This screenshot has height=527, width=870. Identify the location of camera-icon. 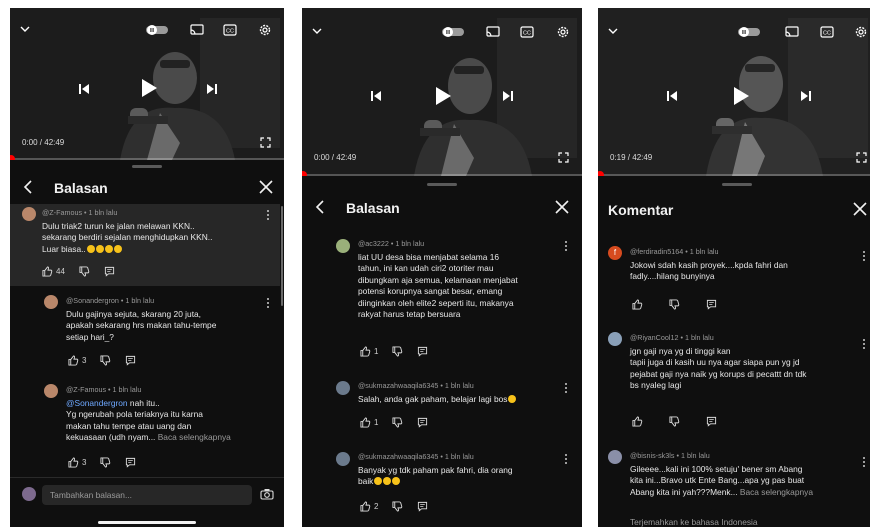
(267, 494).